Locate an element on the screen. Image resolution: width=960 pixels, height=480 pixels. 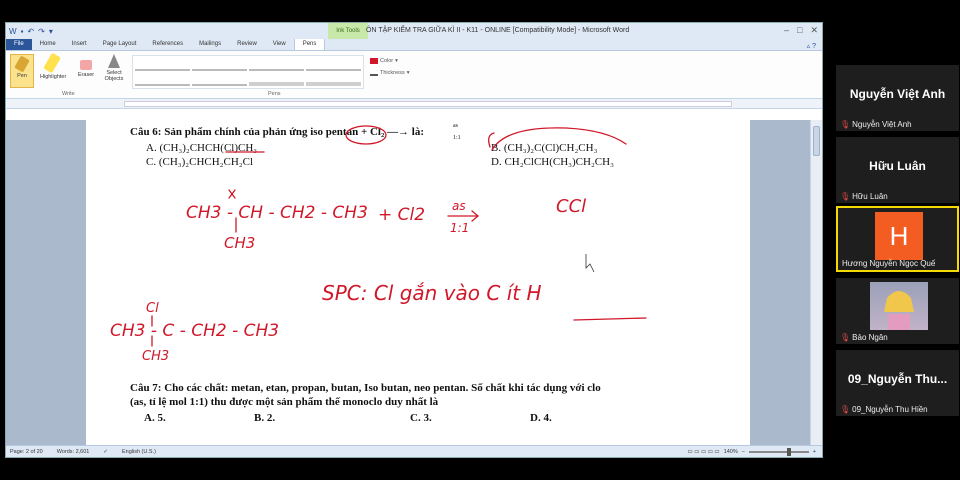
cursor-arrow-icon is located at coordinates (114, 61).